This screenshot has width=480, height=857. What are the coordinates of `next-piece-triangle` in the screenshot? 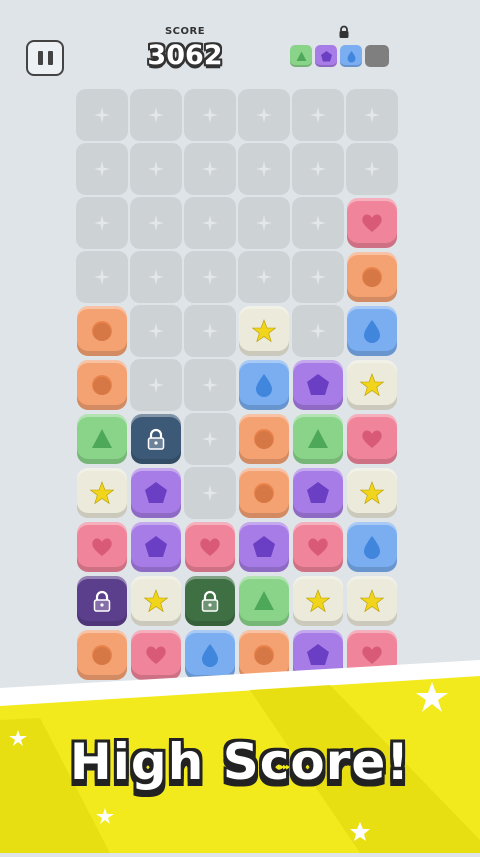 It's located at (301, 56).